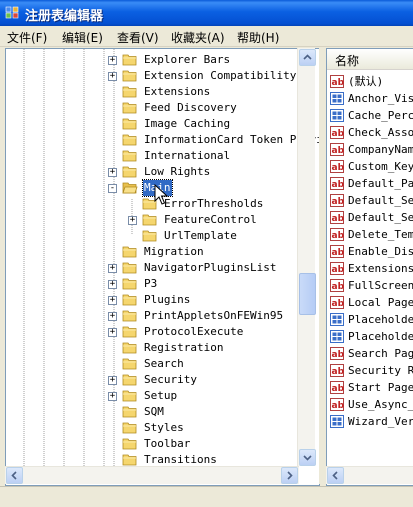 The width and height of the screenshot is (413, 507). I want to click on up-arrow-icon, so click(307, 57).